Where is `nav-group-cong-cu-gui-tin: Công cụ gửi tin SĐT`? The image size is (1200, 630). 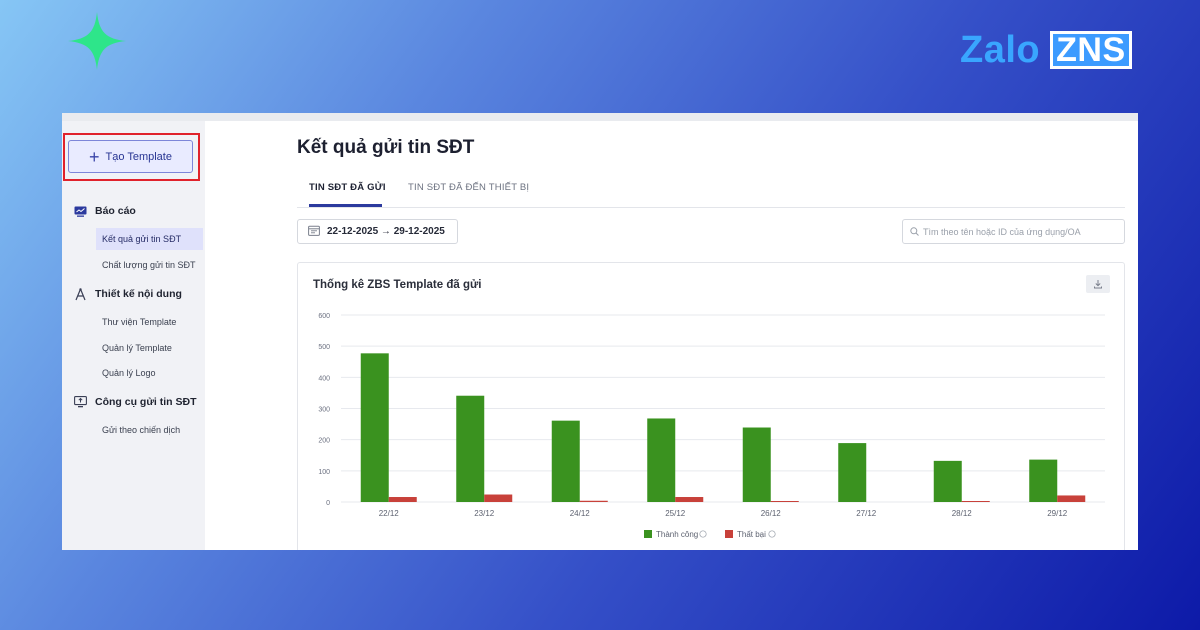
nav-group-cong-cu-gui-tin: Công cụ gửi tin SĐT is located at coordinates (133, 402).